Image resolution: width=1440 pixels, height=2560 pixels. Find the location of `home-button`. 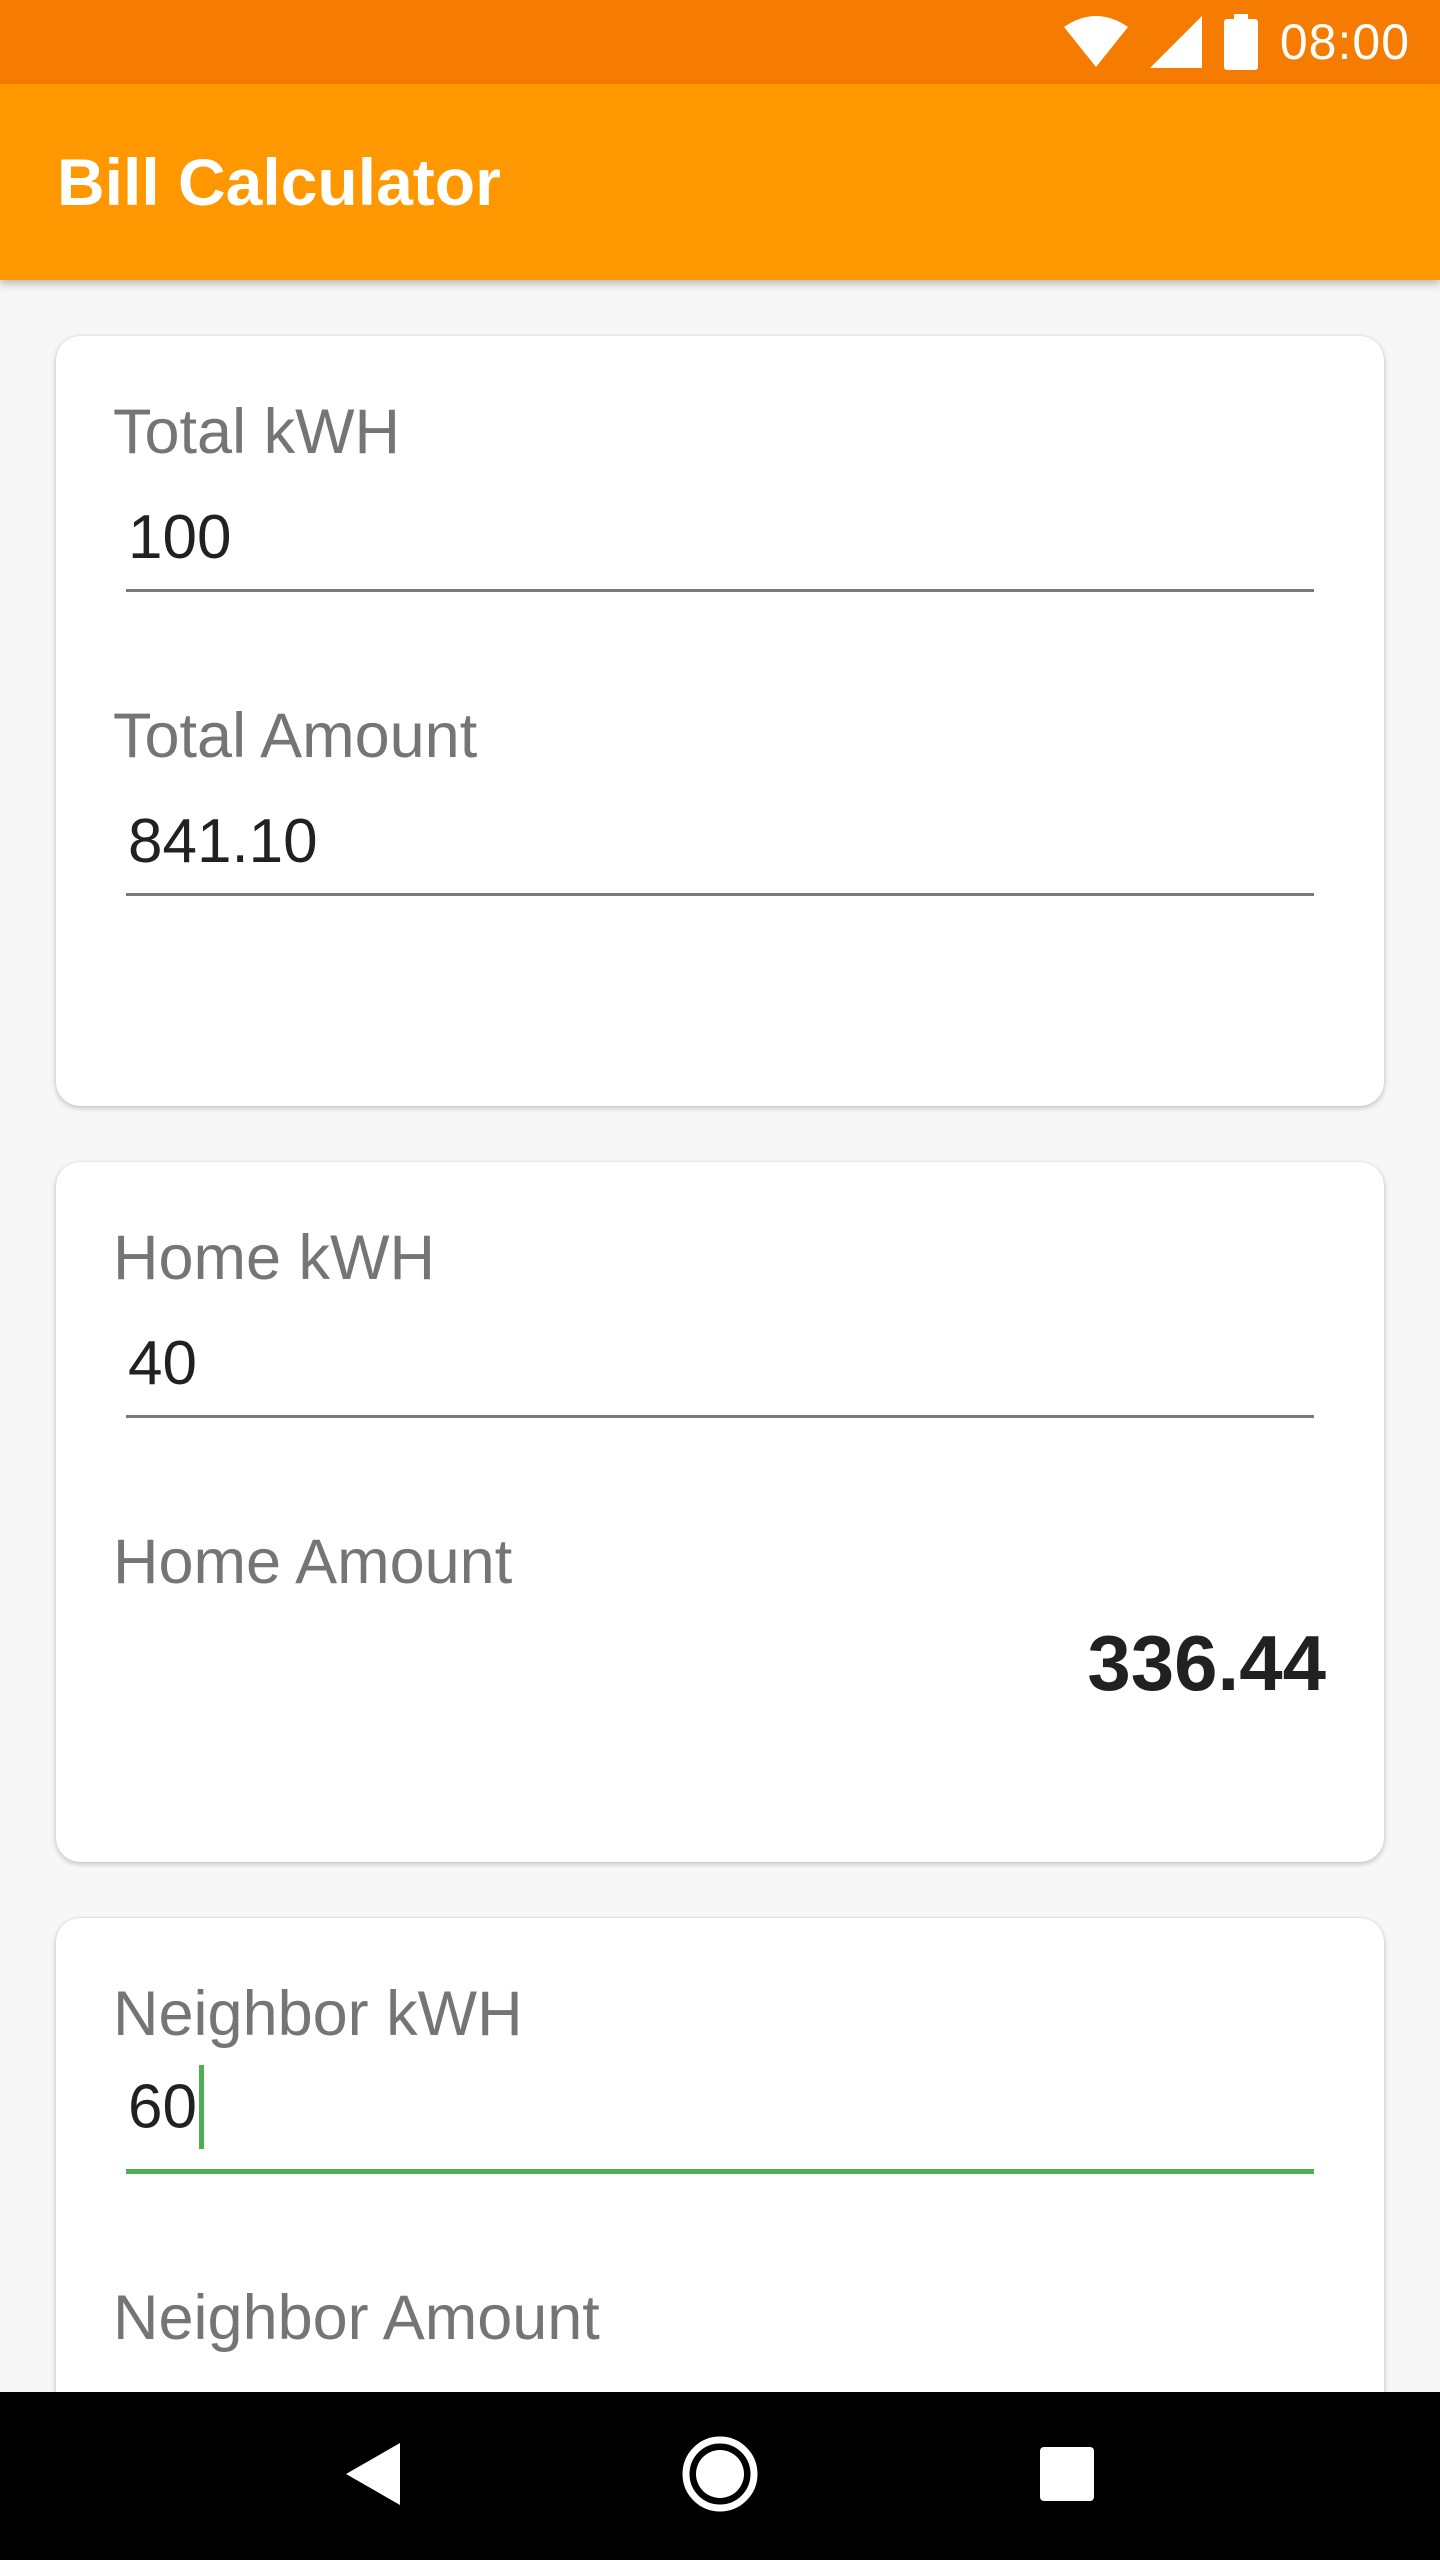

home-button is located at coordinates (720, 2476).